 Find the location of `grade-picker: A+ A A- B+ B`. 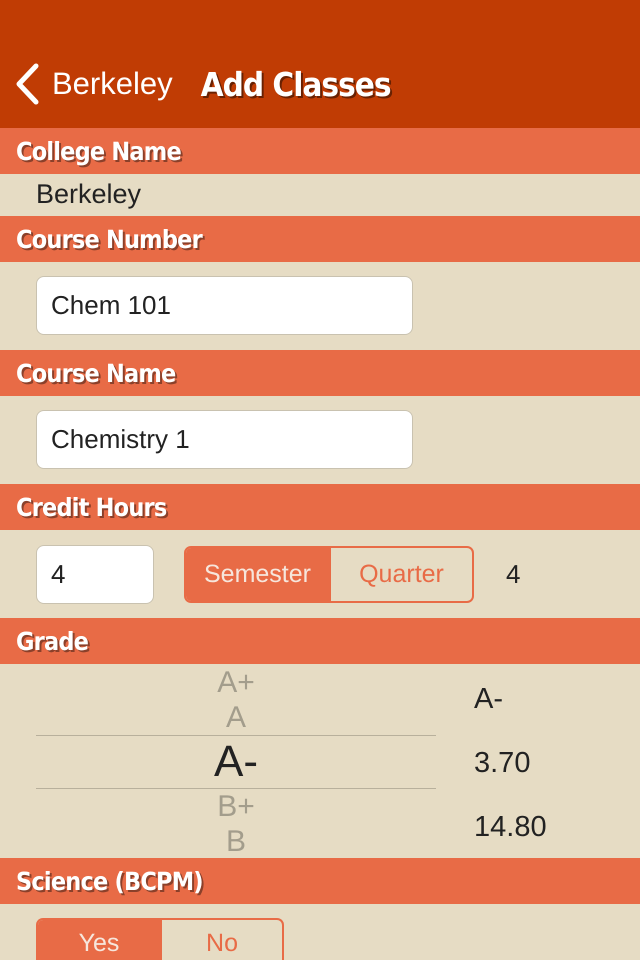

grade-picker: A+ A A- B+ B is located at coordinates (236, 761).